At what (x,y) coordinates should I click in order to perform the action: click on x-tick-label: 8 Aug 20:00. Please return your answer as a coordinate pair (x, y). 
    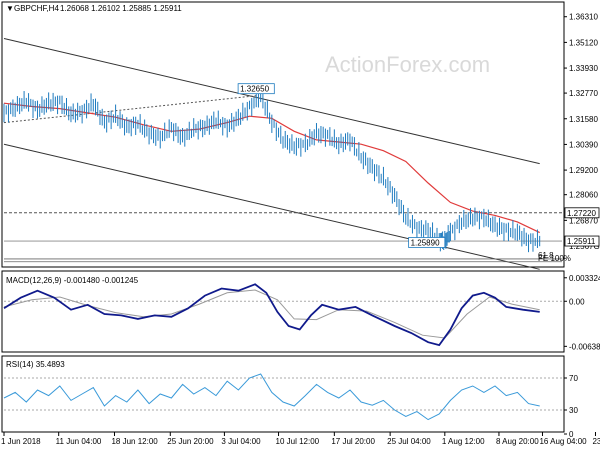
    Looking at the image, I should click on (517, 441).